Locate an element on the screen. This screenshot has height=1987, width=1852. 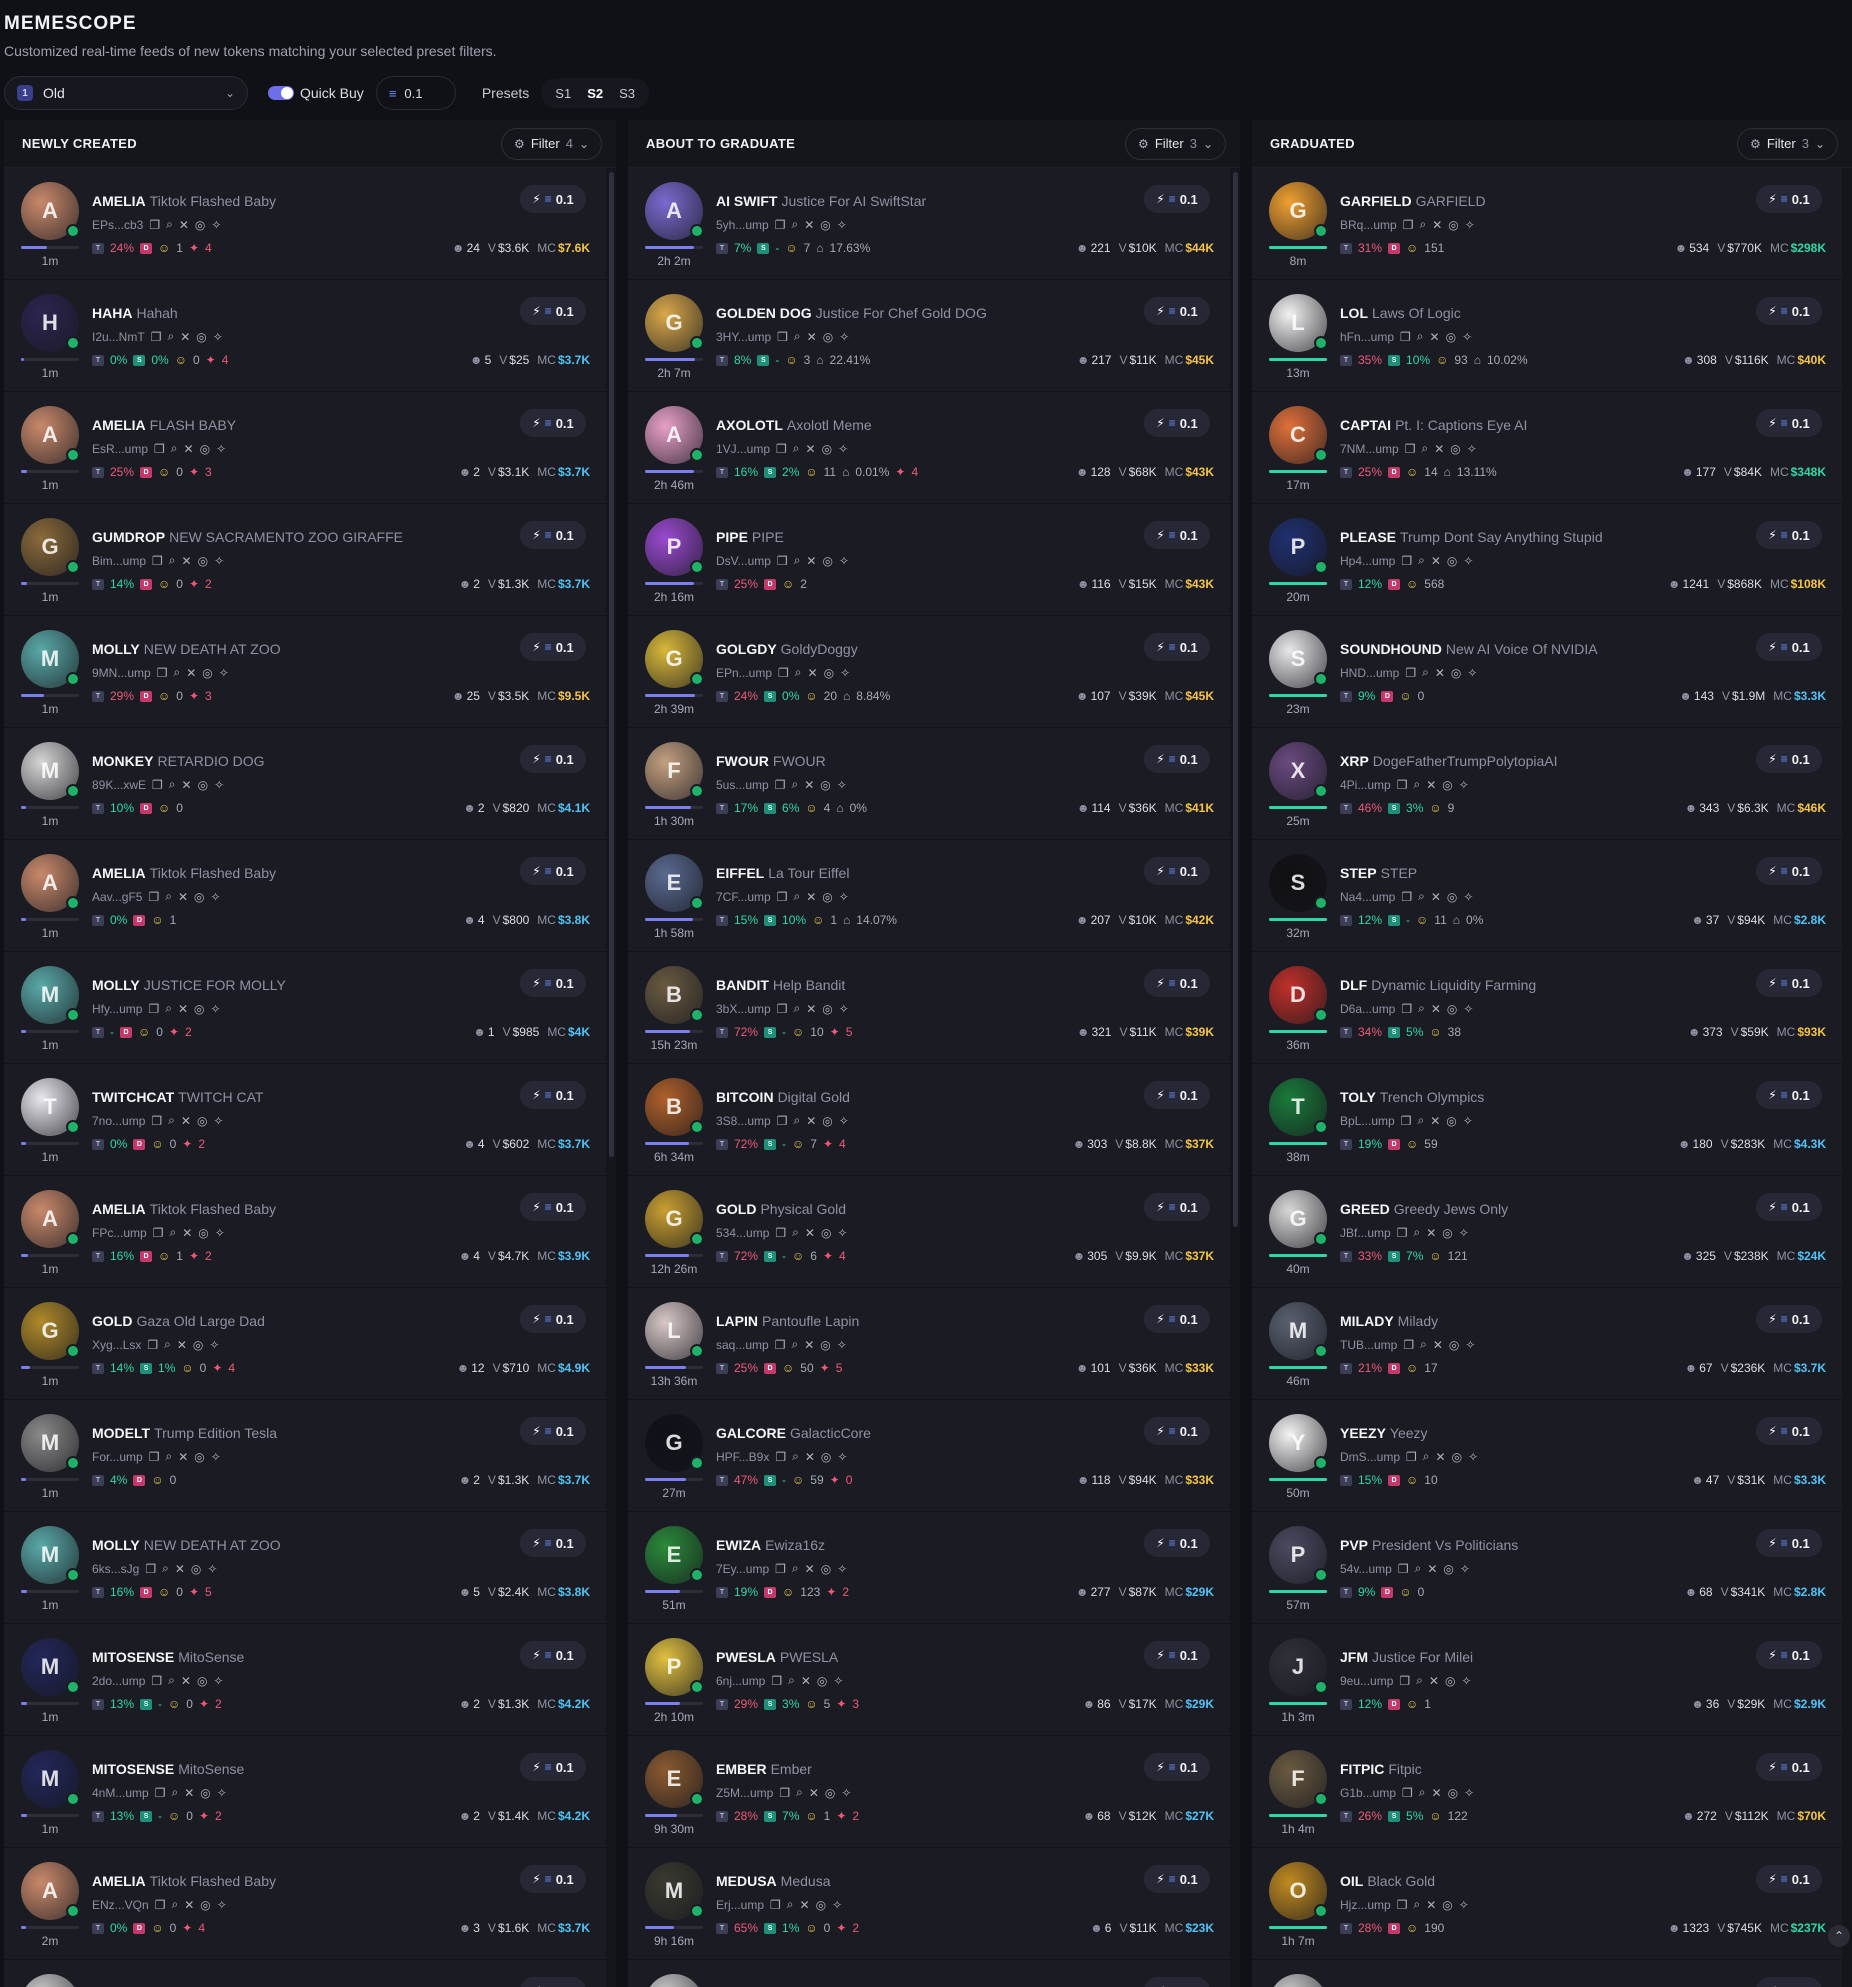
avatar: E is located at coordinates (674, 1779).